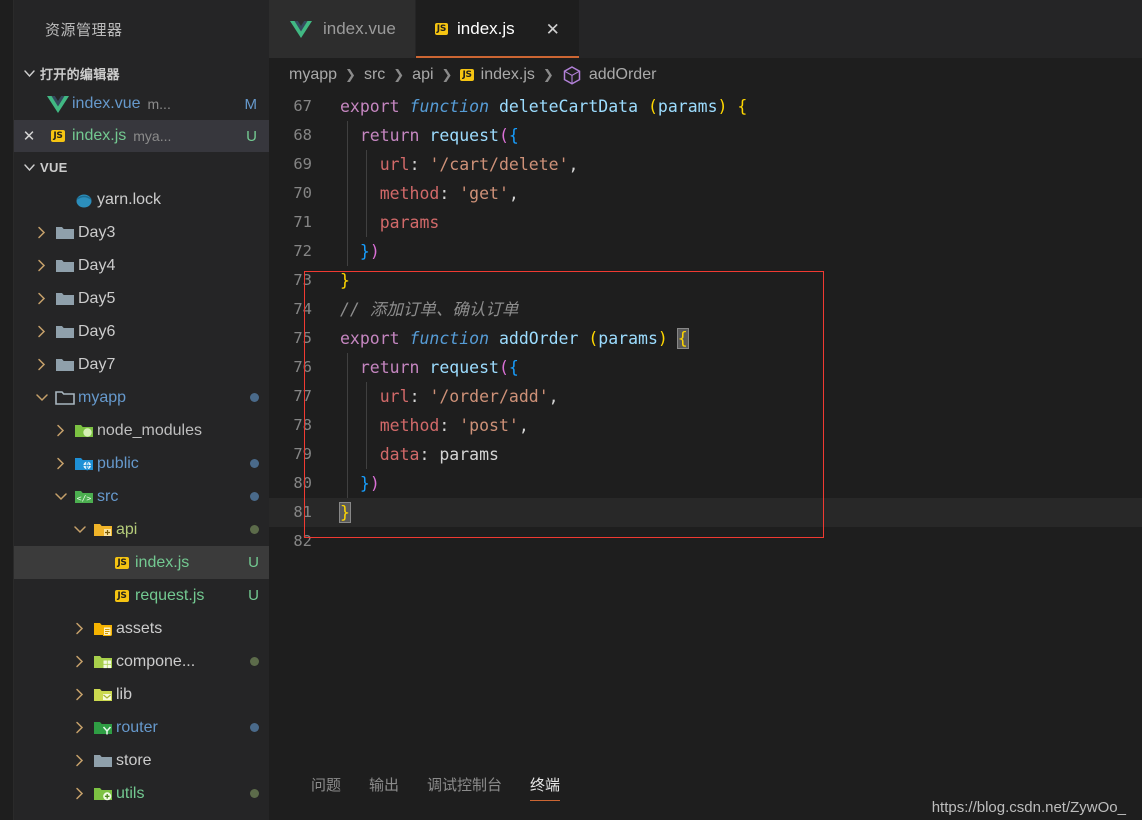 Image resolution: width=1142 pixels, height=820 pixels. Describe the element at coordinates (141, 364) in the screenshot. I see `tree-folder-day7: Day7` at that location.